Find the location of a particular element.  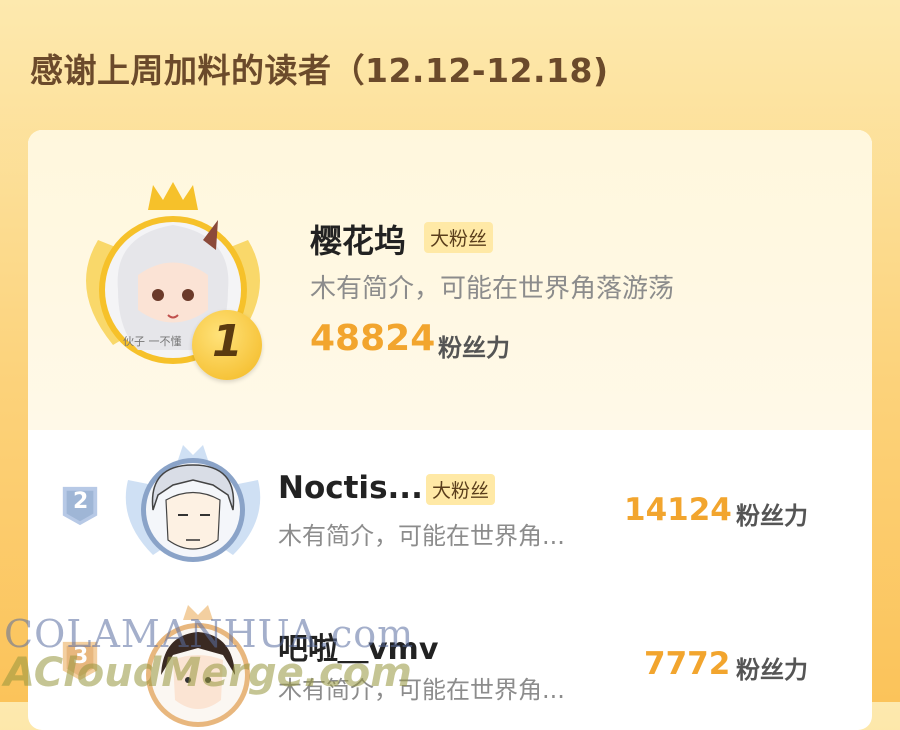

reader3-score-unit: 粉丝力 is located at coordinates (772, 670).